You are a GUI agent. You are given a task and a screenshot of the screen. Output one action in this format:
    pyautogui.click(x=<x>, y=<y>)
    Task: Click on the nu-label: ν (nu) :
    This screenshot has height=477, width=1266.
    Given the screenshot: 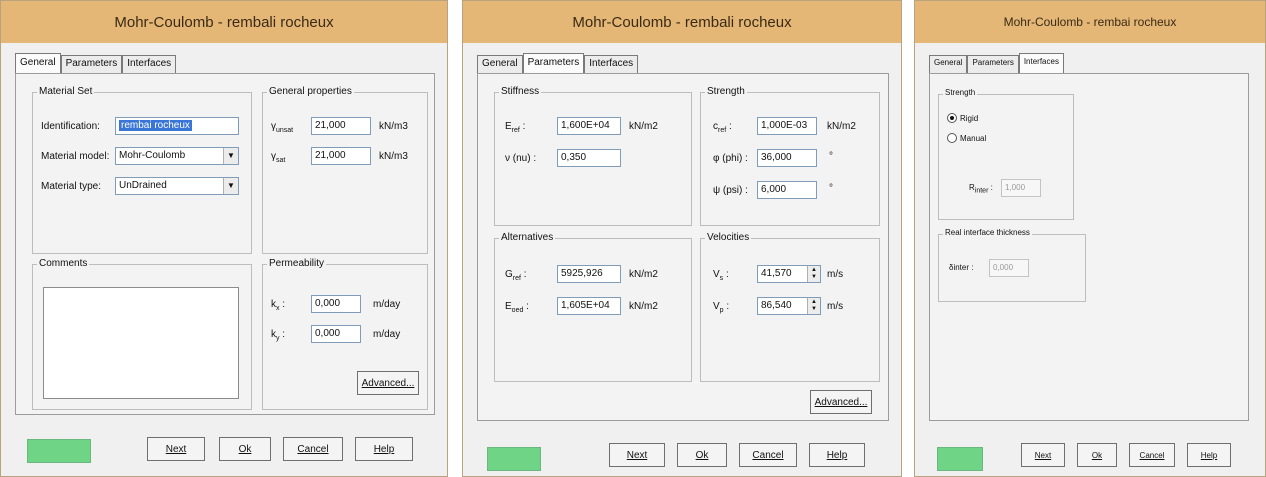 What is the action you would take?
    pyautogui.click(x=521, y=158)
    